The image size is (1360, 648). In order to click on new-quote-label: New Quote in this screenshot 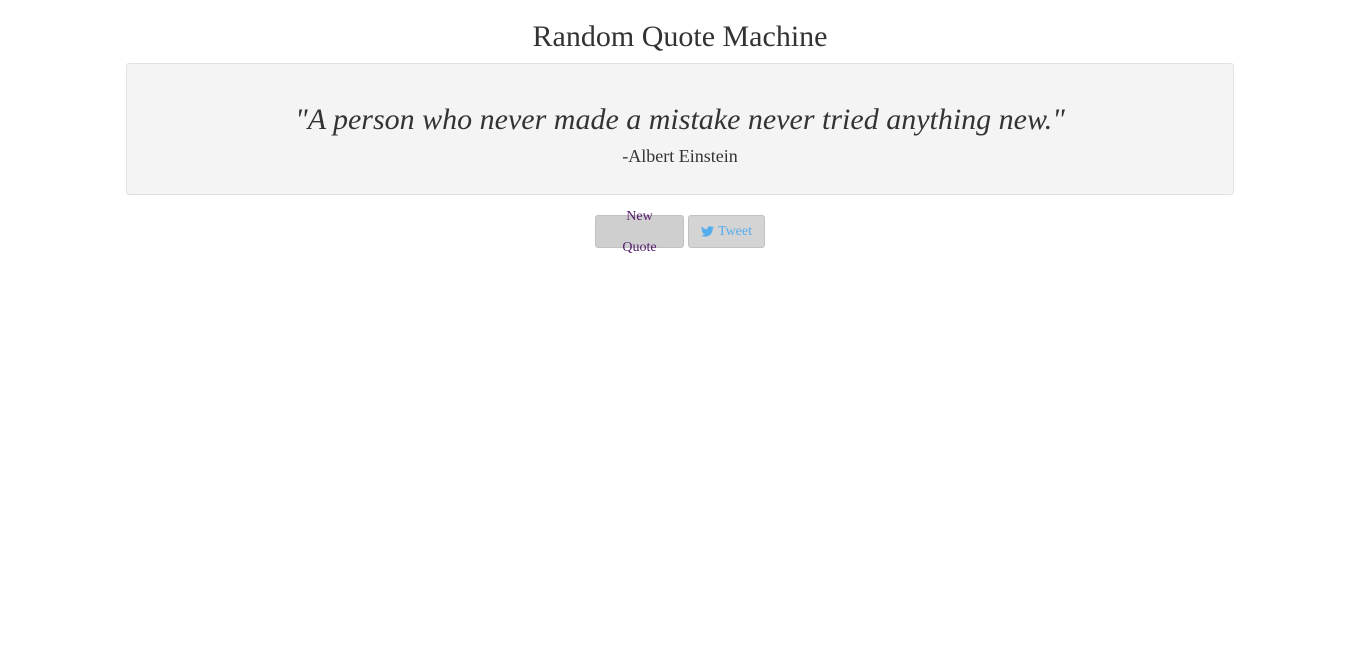, I will do `click(639, 231)`.